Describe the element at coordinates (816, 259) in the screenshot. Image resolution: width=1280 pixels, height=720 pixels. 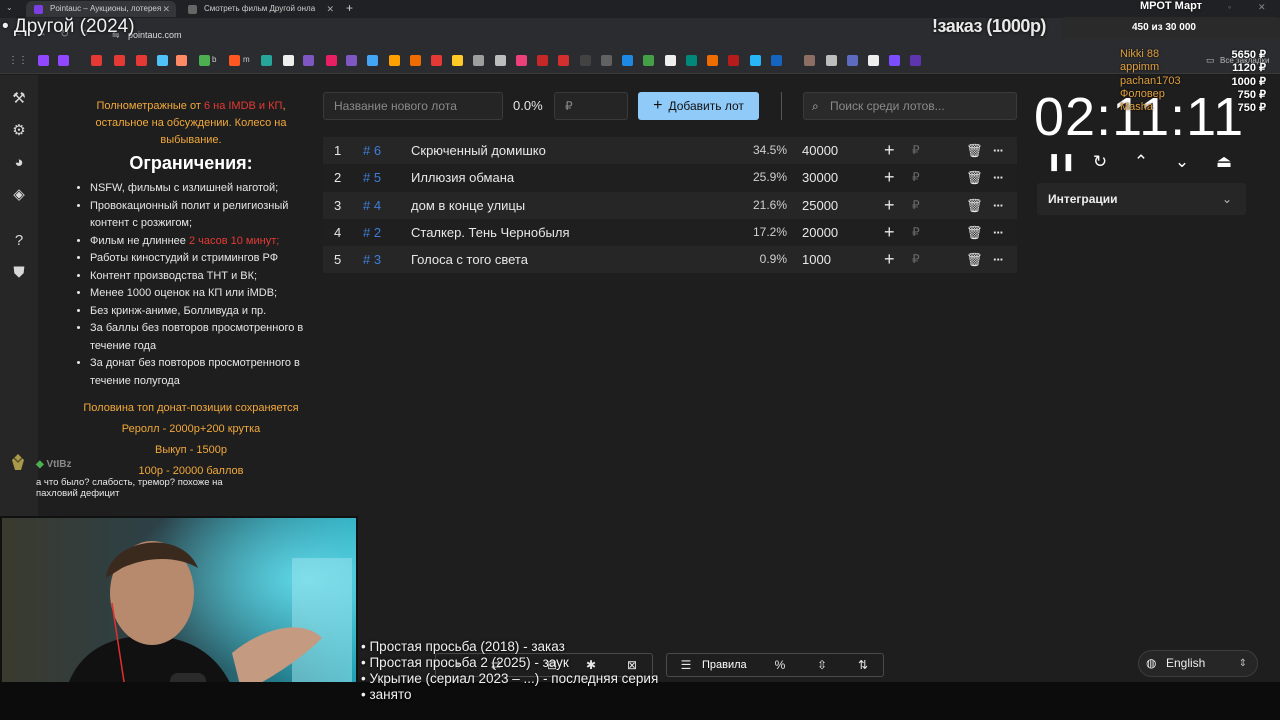
I see `lot-amount: 1000` at that location.